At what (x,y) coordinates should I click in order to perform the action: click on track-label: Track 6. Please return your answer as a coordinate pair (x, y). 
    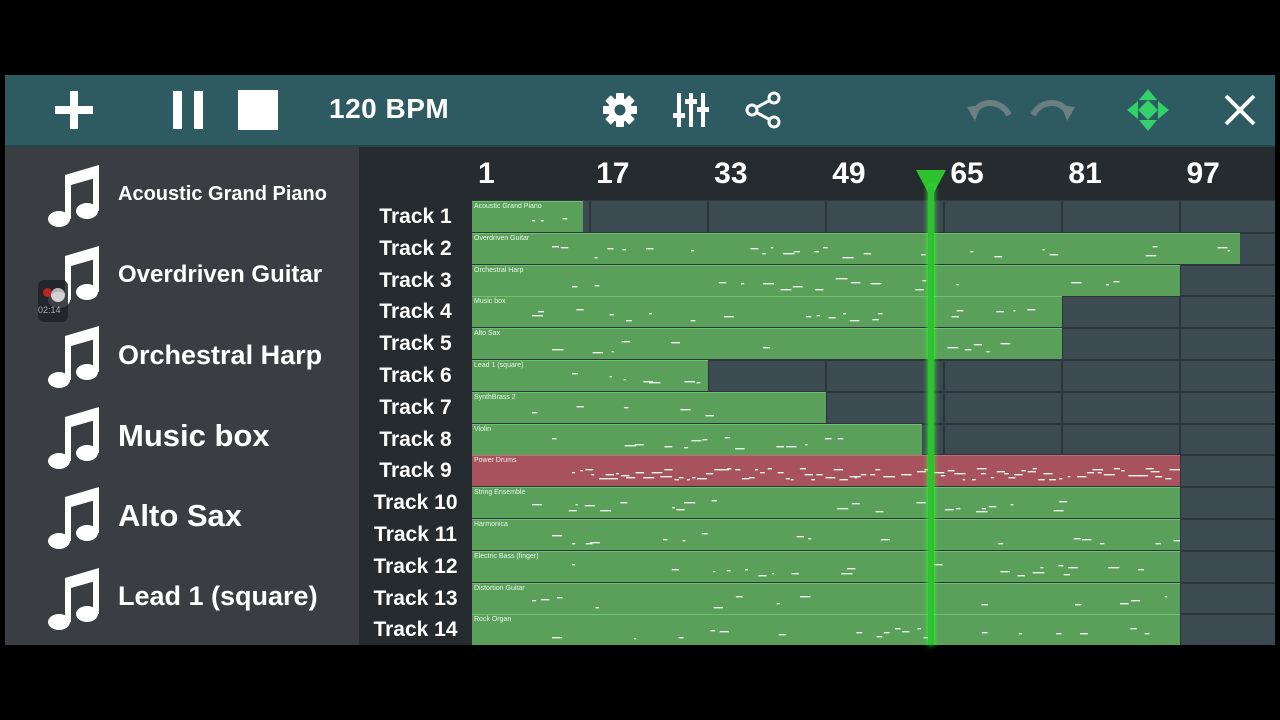
    Looking at the image, I should click on (415, 375).